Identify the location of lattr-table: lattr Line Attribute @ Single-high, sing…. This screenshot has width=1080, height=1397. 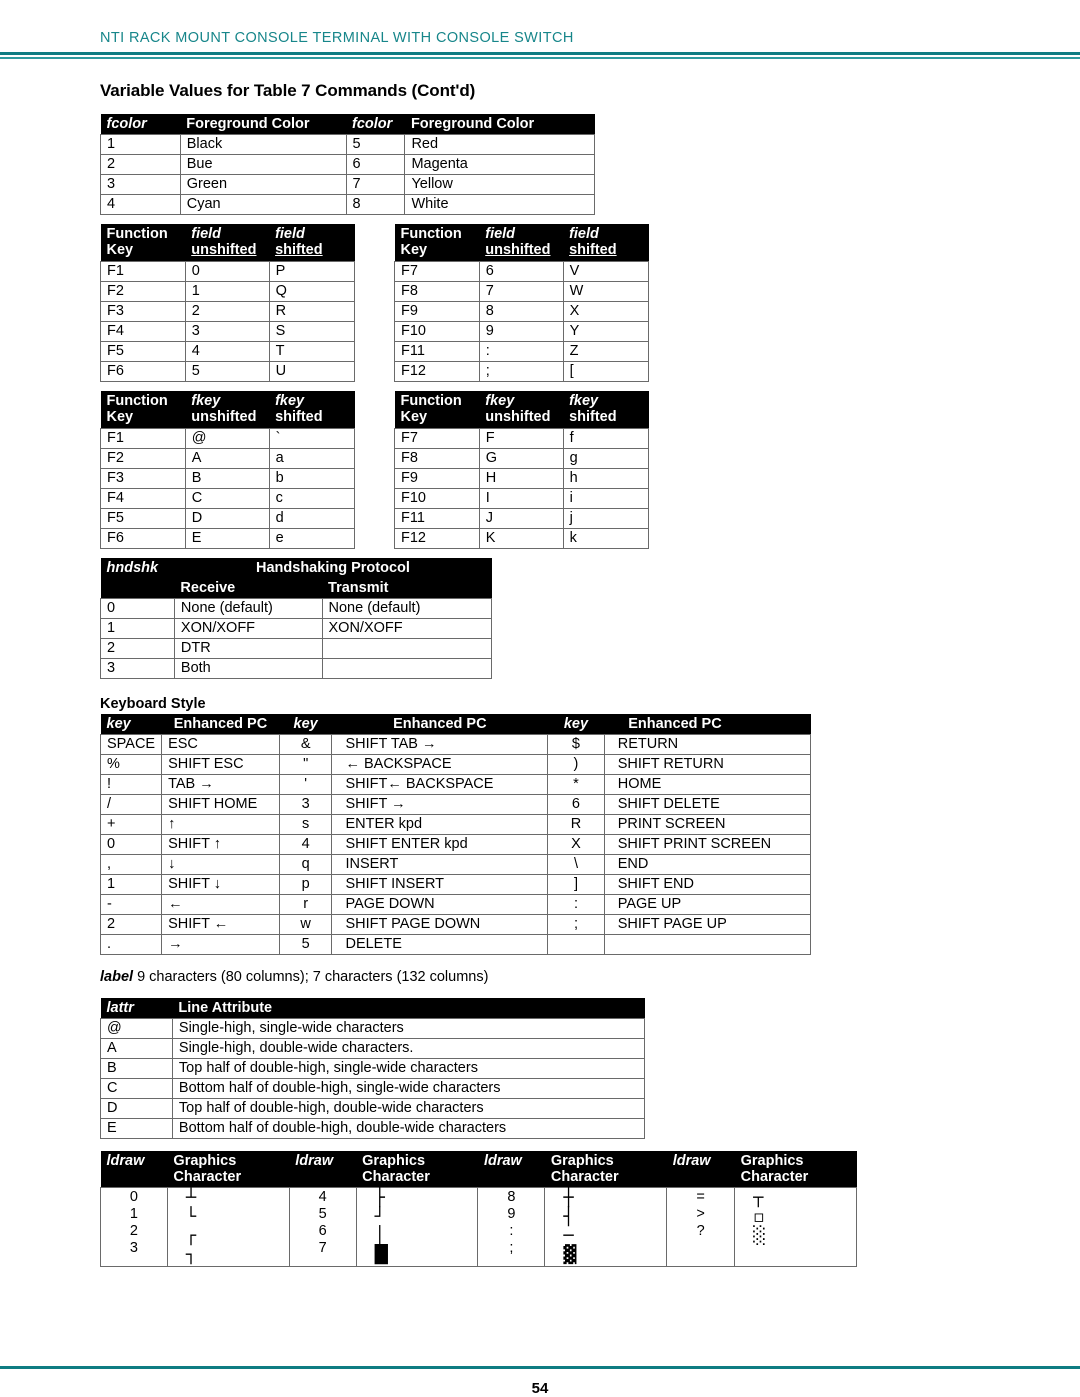
(373, 1068).